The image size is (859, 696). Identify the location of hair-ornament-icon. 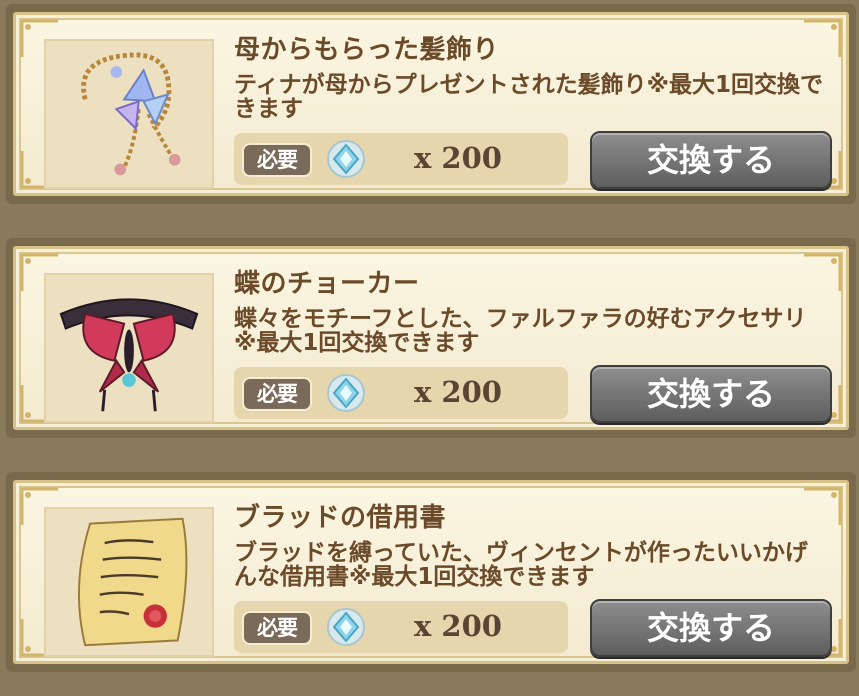
(129, 114).